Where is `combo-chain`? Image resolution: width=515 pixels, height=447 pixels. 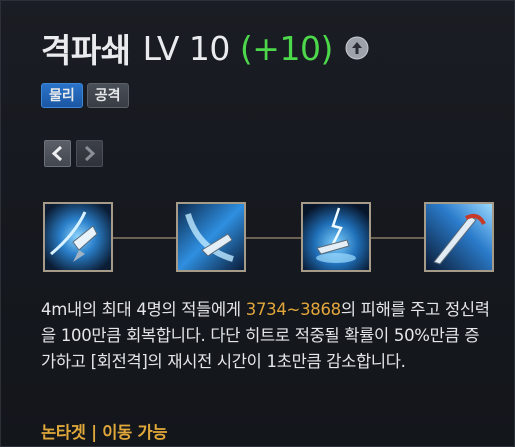
combo-chain is located at coordinates (268, 238).